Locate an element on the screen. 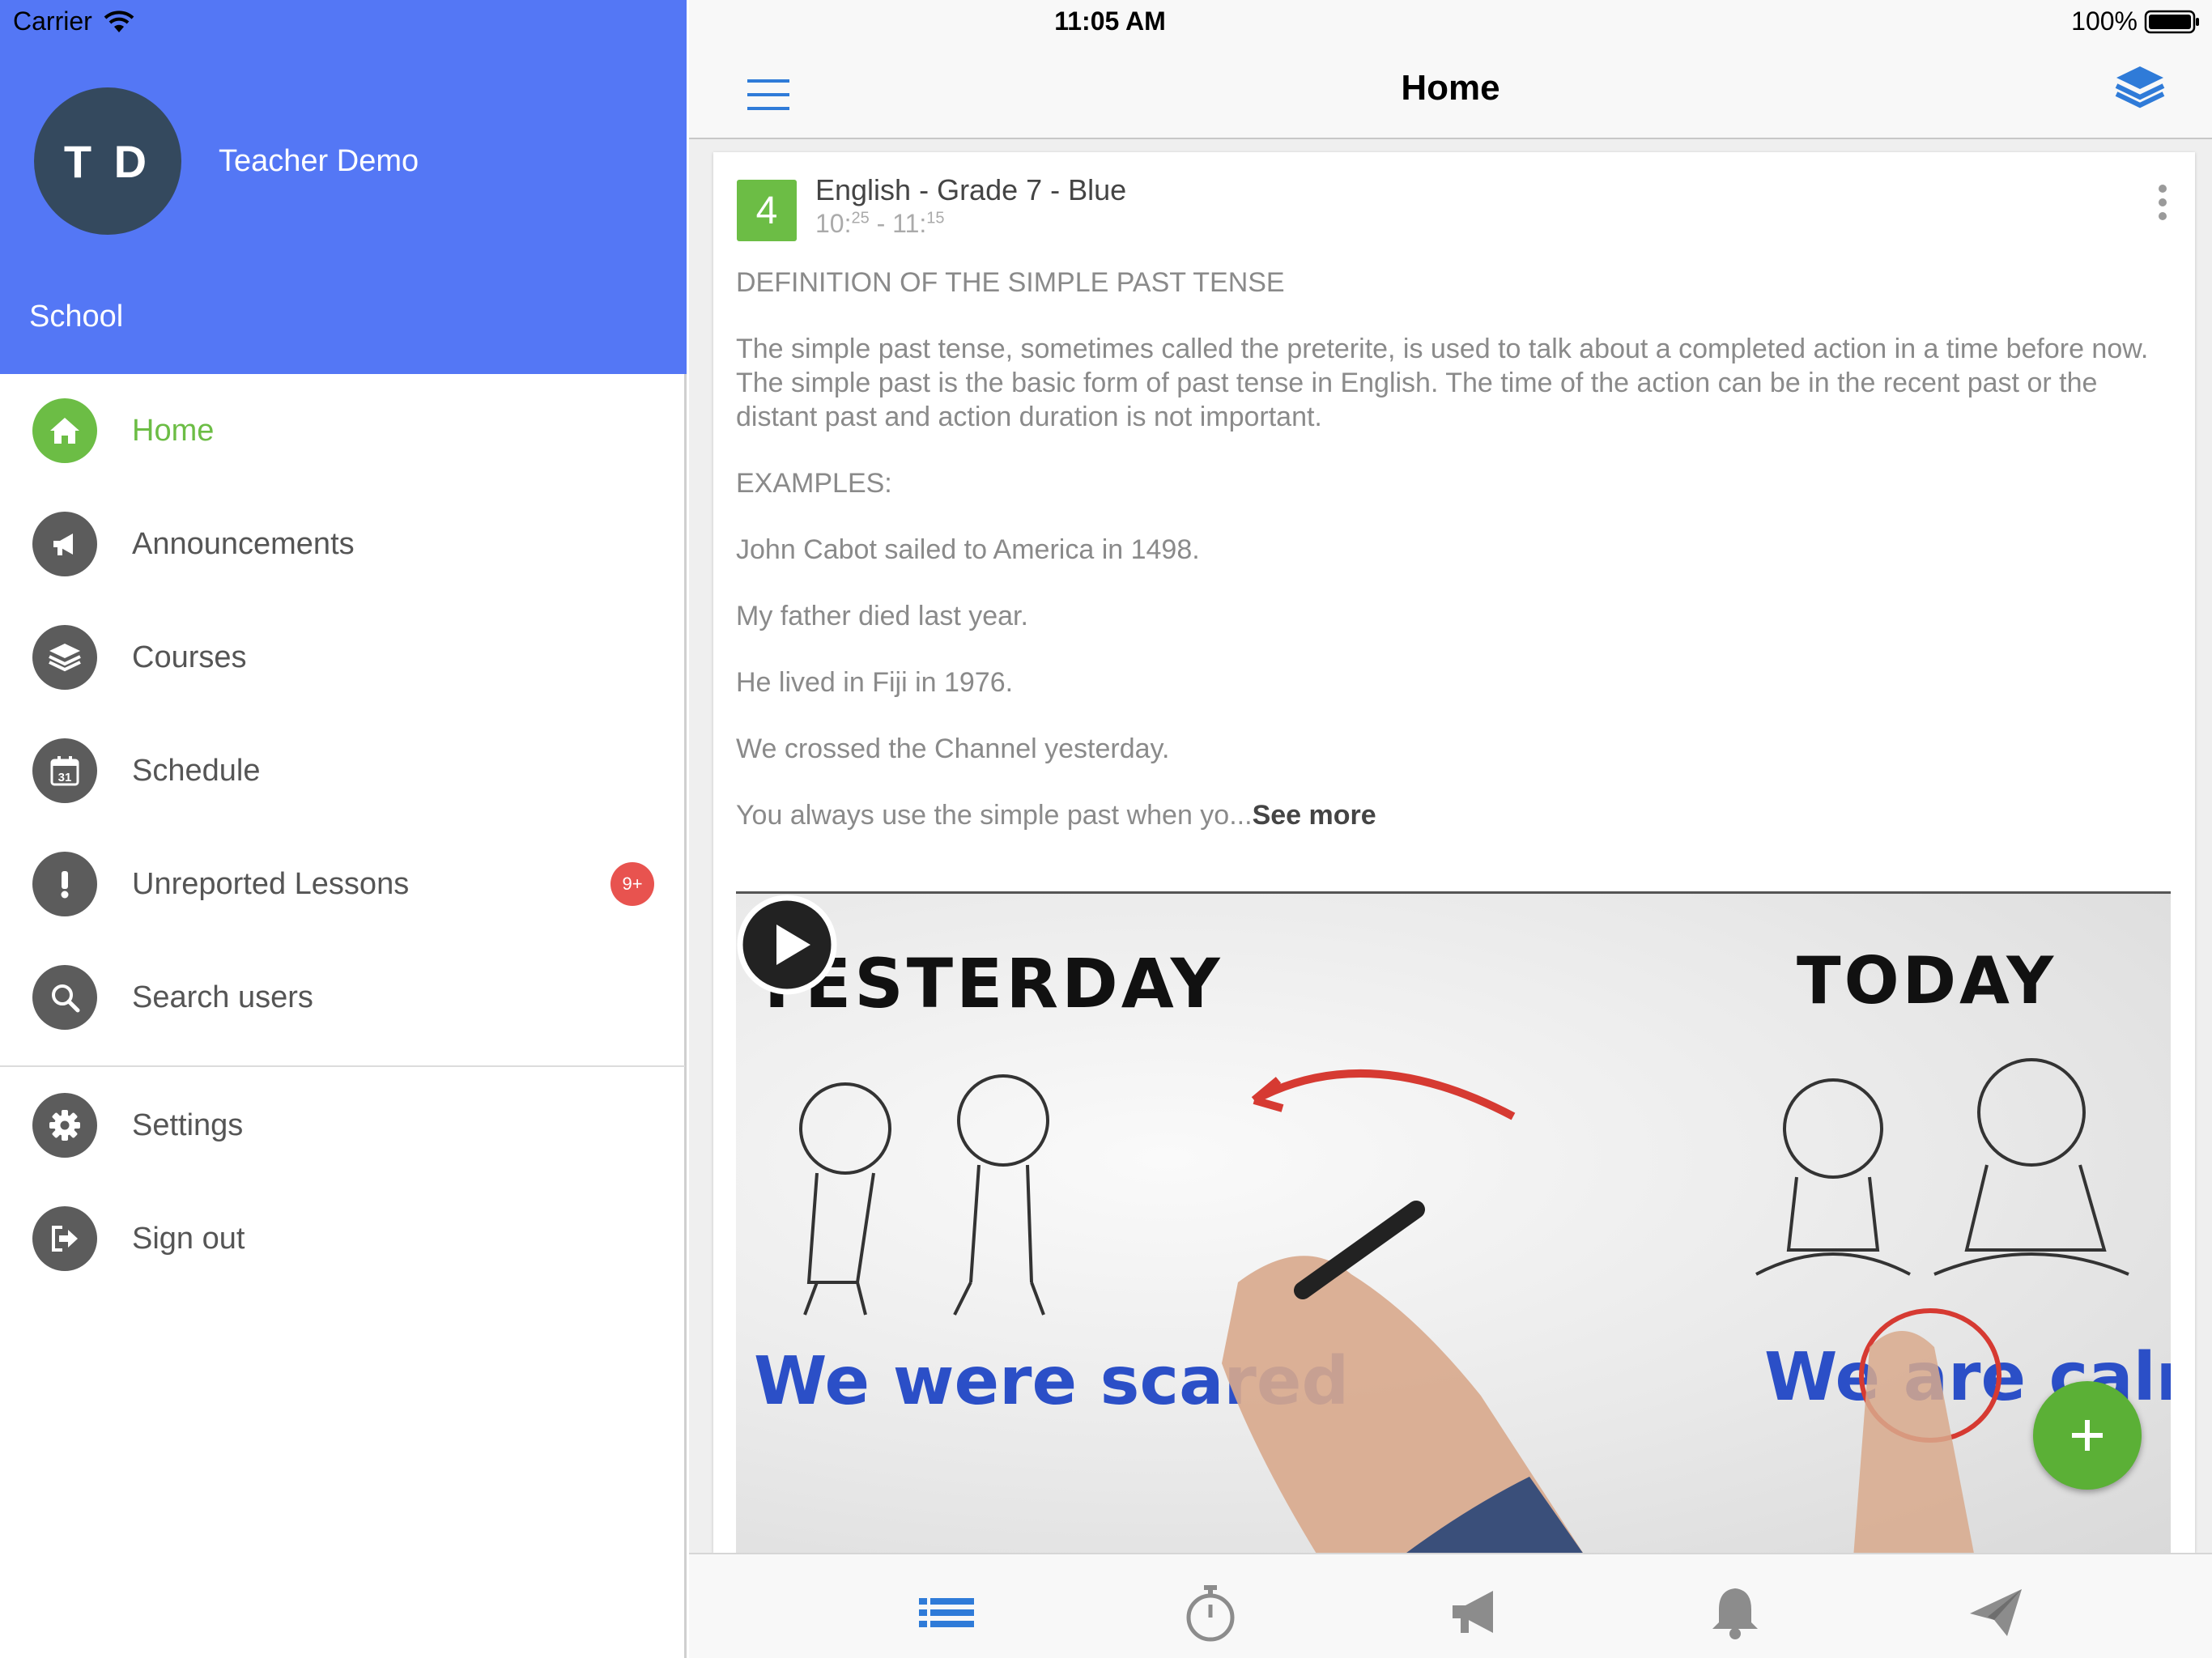 The height and width of the screenshot is (1658, 2212). lesson-time: 10:25 - 11:15 is located at coordinates (880, 224).